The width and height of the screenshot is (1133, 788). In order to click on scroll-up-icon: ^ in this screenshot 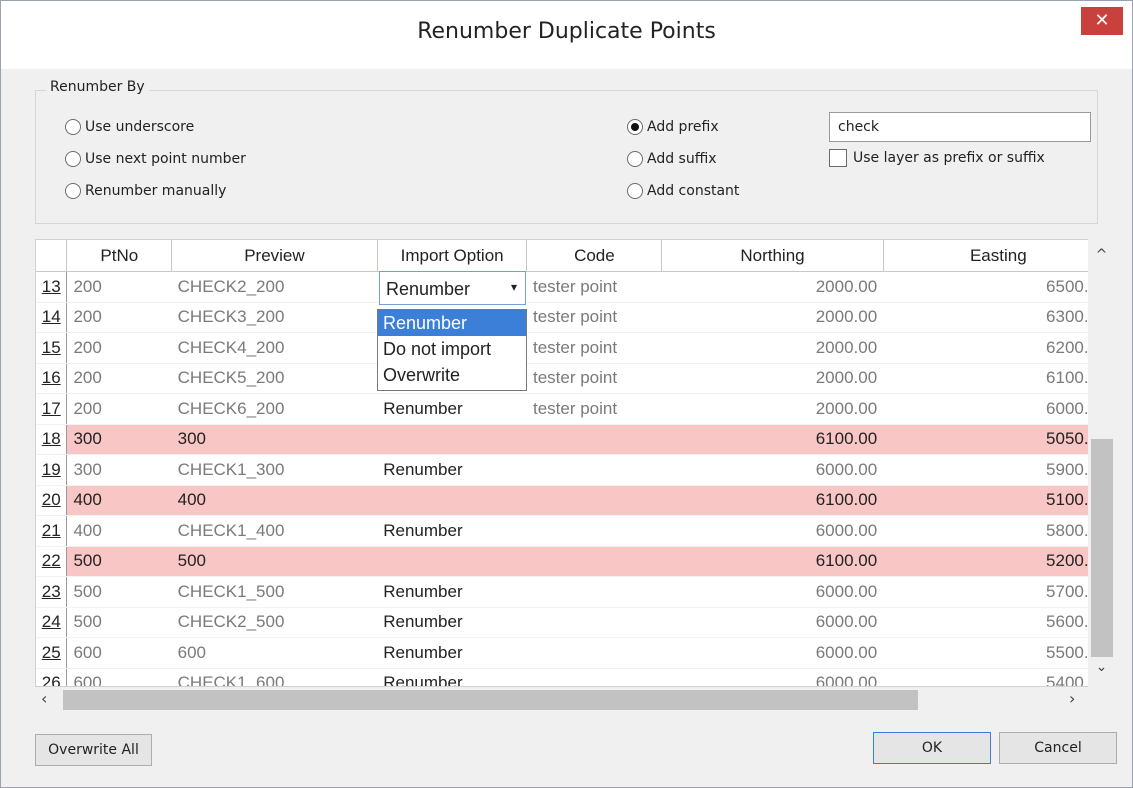, I will do `click(1101, 255)`.